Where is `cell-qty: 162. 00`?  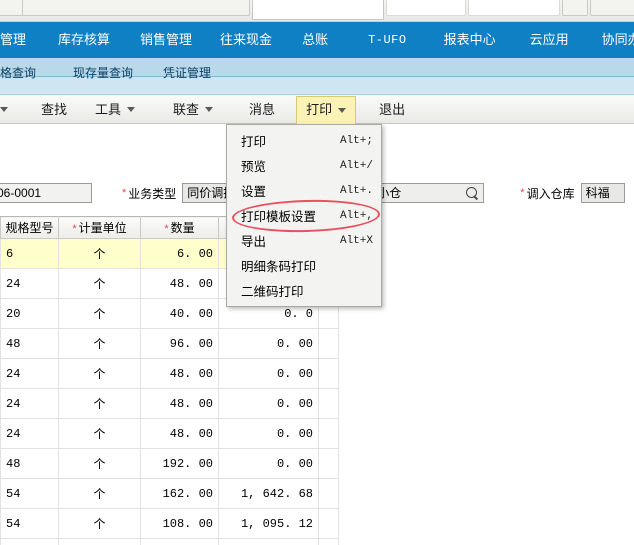
cell-qty: 162. 00 is located at coordinates (179, 493).